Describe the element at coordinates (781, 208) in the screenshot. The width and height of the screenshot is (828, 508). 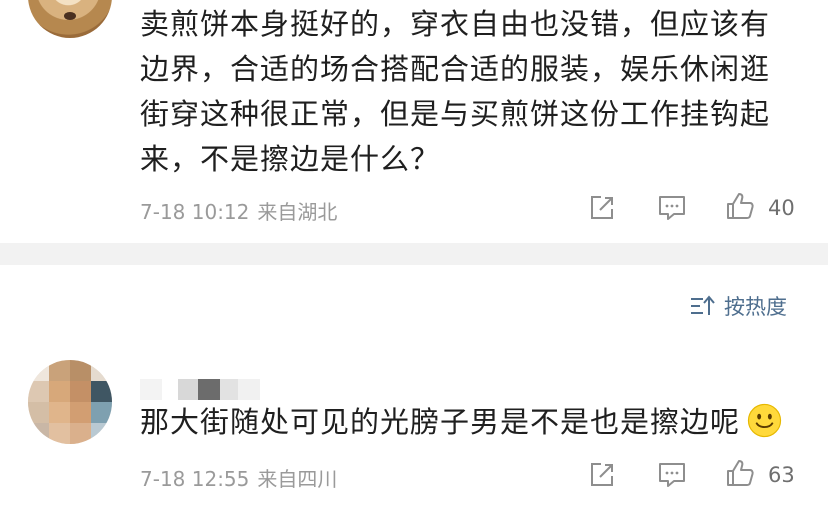
I see `like-count-1: 40` at that location.